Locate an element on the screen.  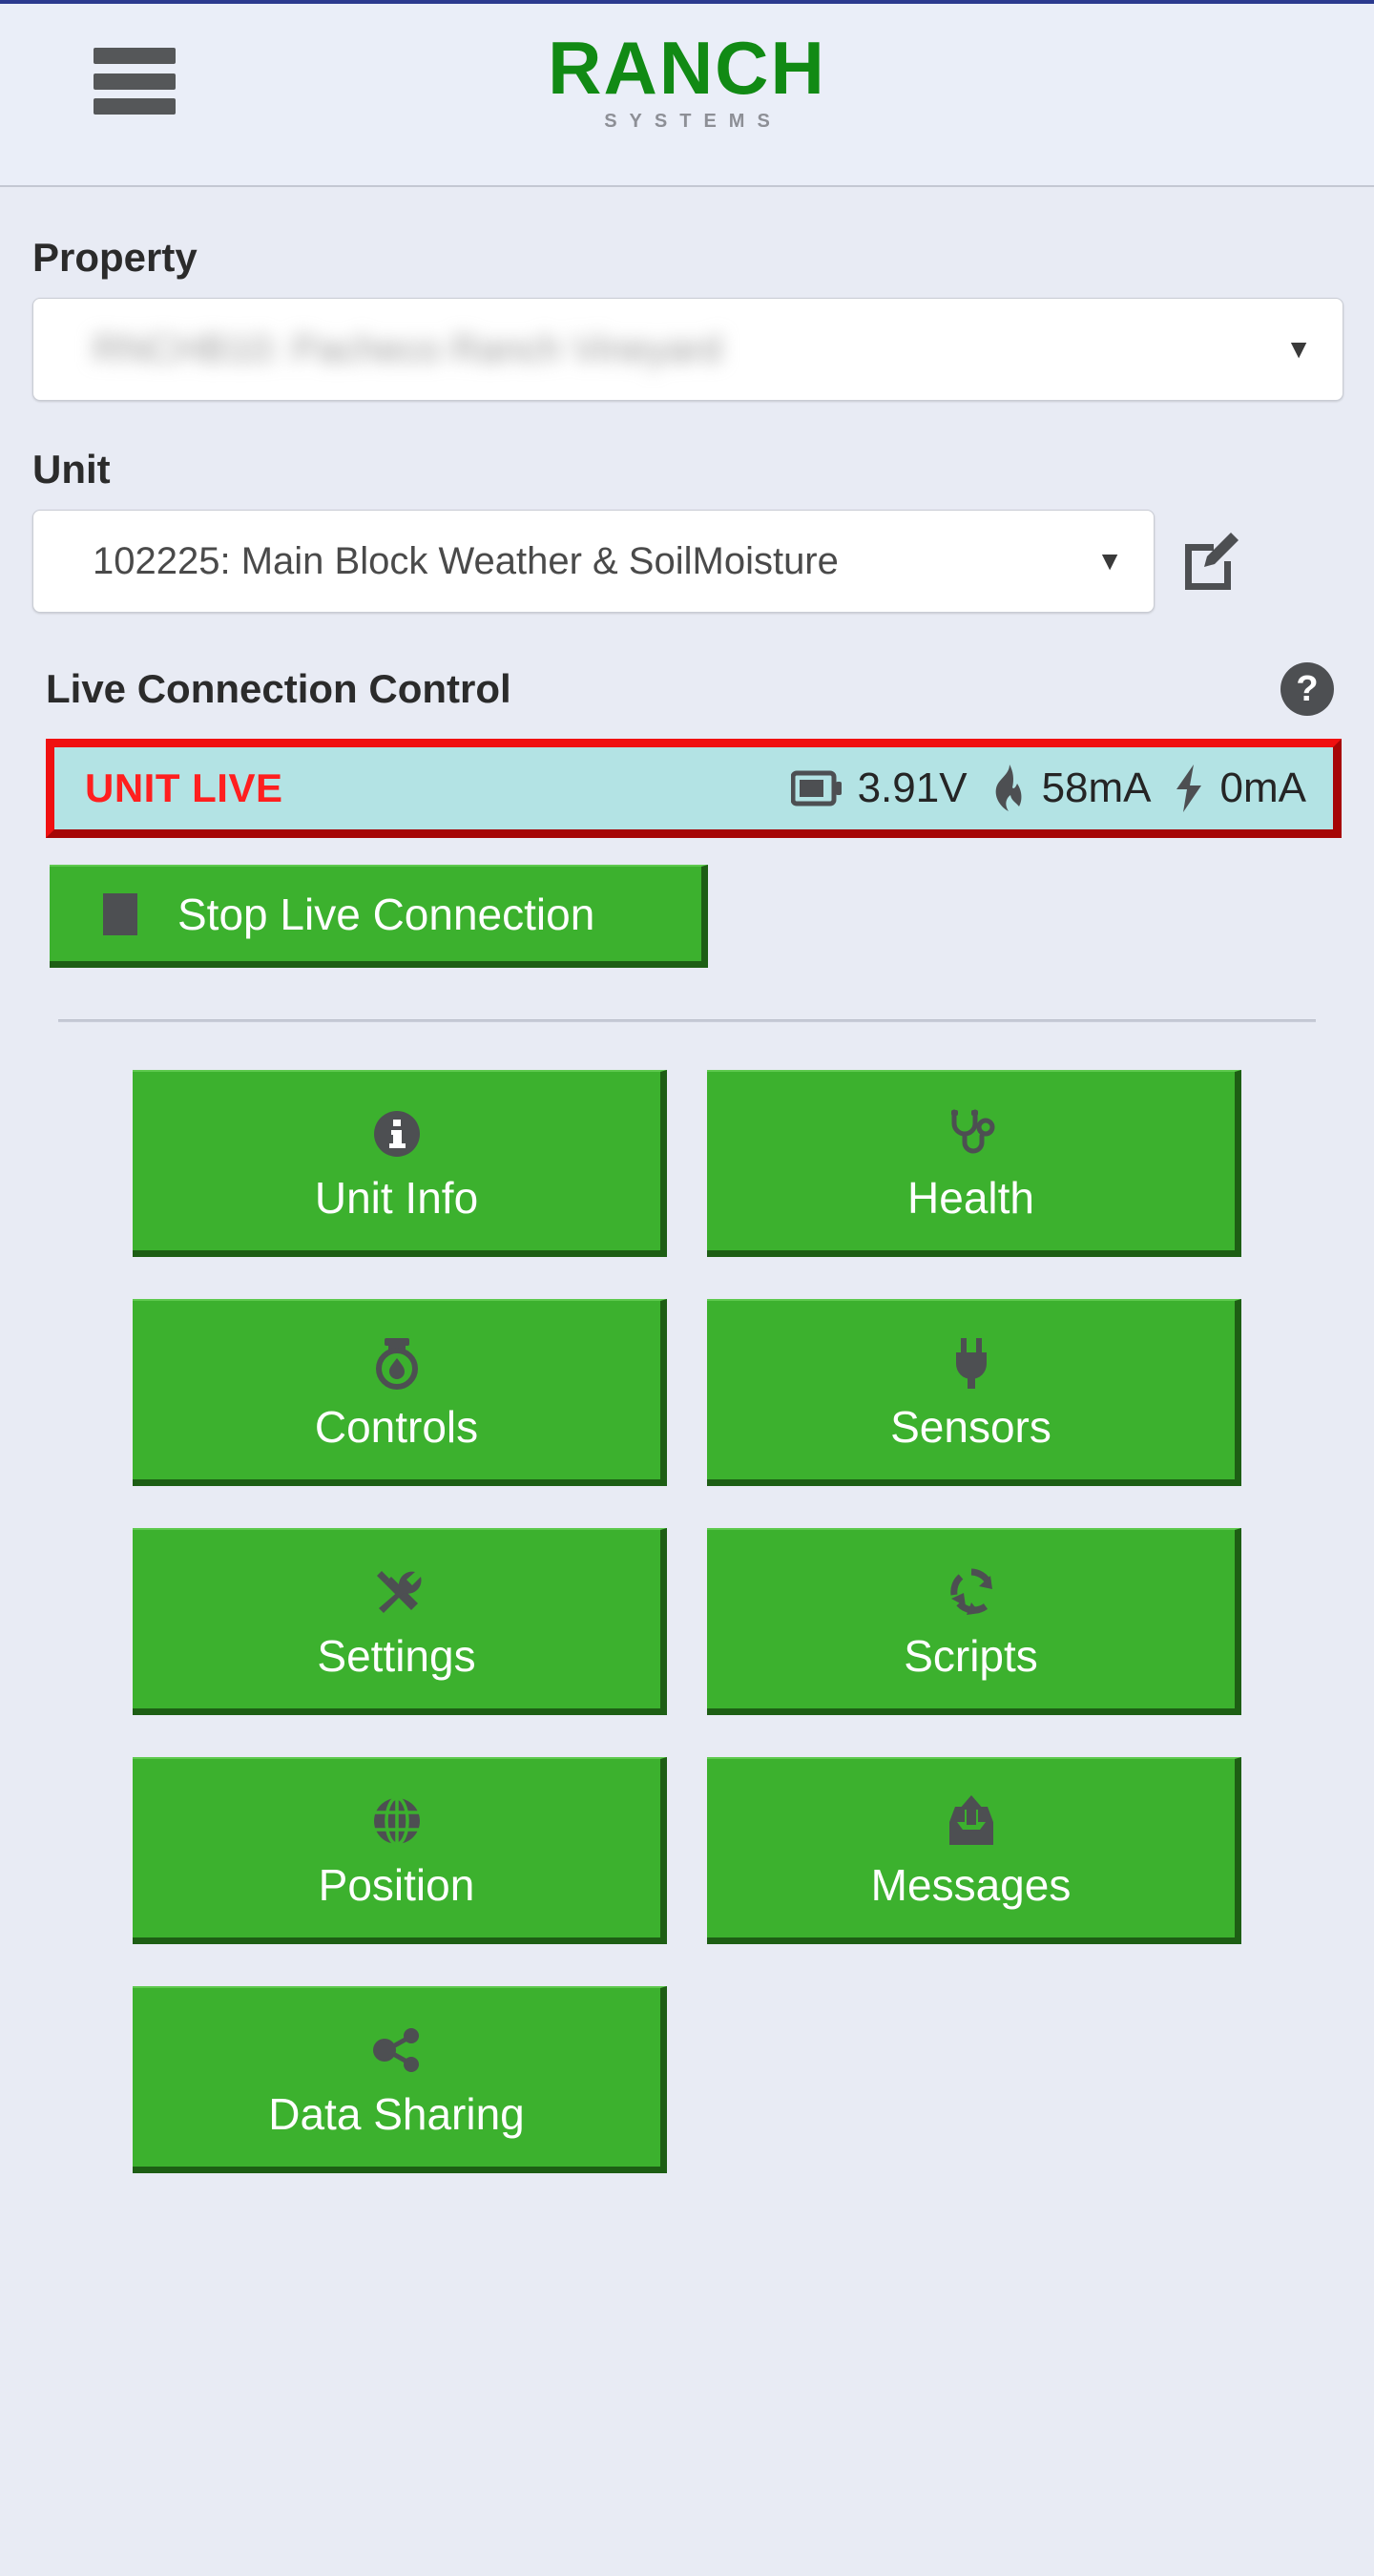
menu-button-data-sharing: Data Sharing is located at coordinates (400, 2079).